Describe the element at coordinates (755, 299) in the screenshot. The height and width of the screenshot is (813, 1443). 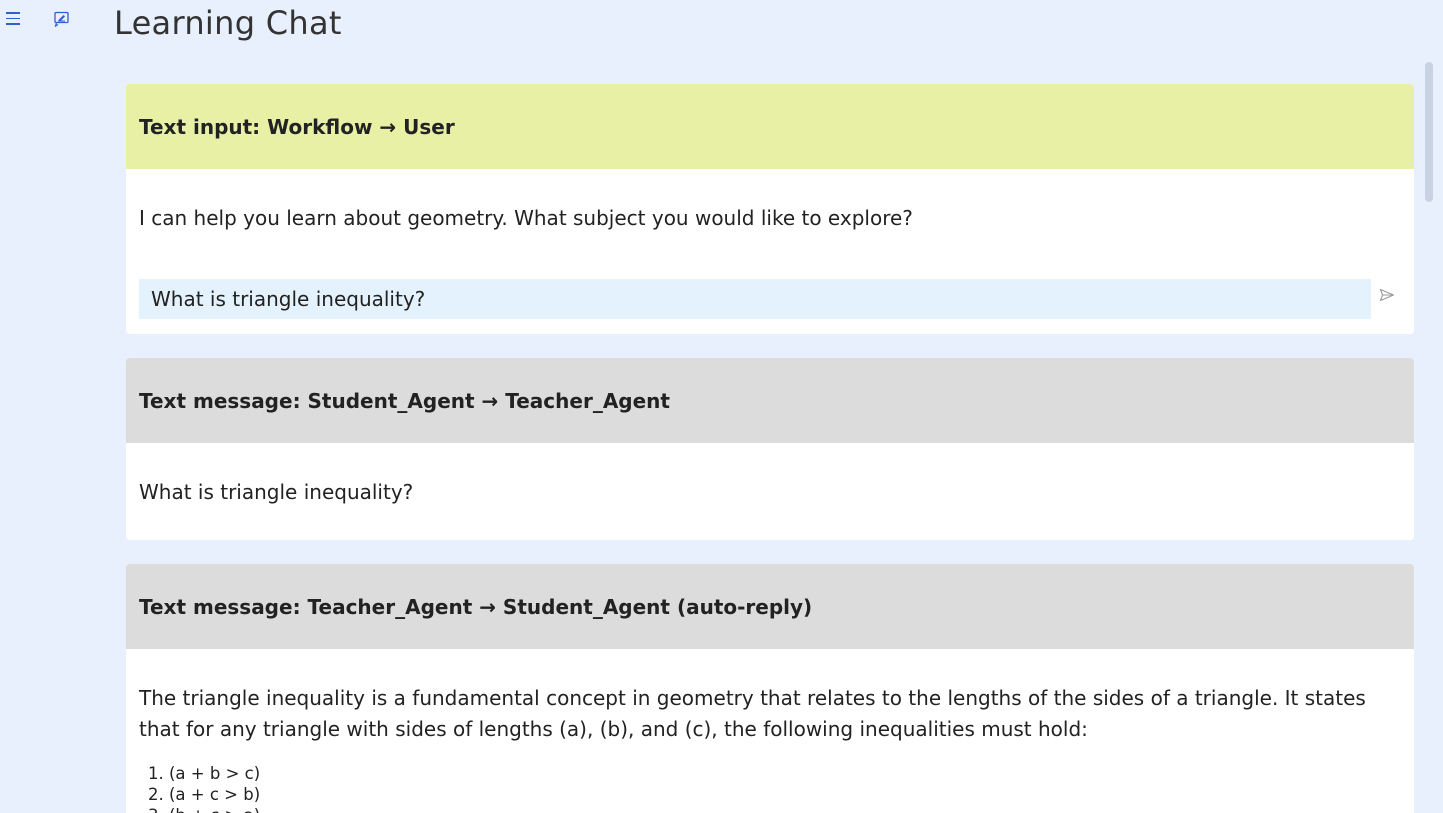
I see `reply-input` at that location.